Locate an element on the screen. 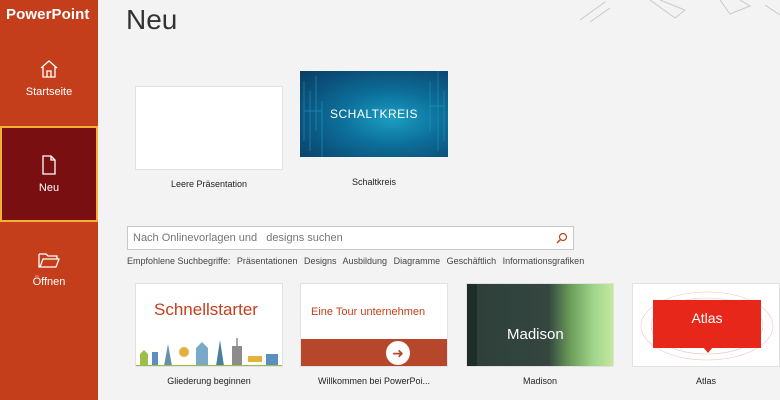 The image size is (780, 400). home-icon is located at coordinates (49, 69).